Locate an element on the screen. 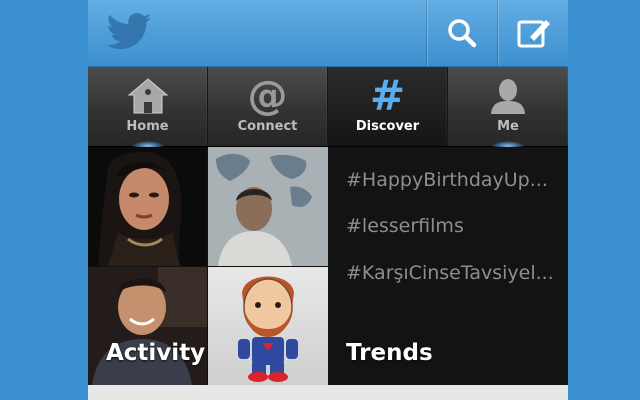  search-icon is located at coordinates (462, 33).